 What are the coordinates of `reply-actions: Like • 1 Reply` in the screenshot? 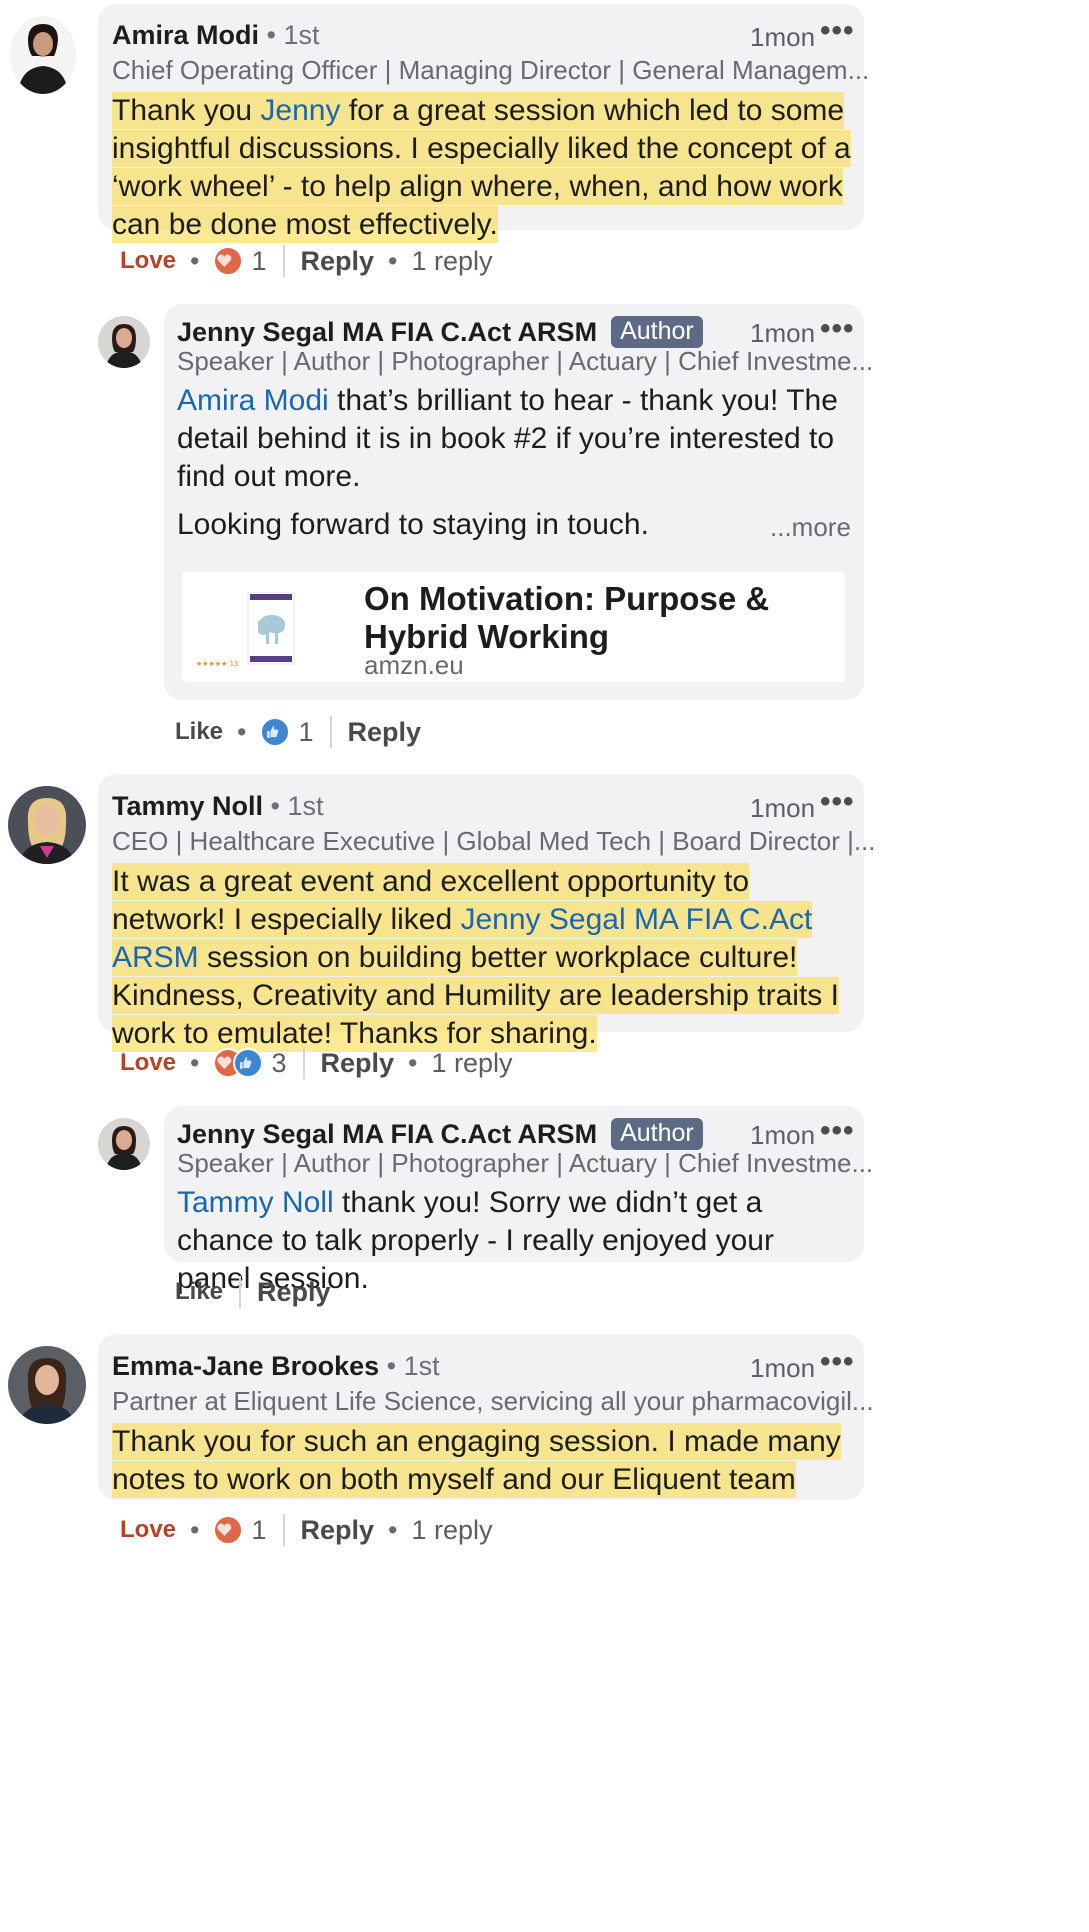 It's located at (298, 732).